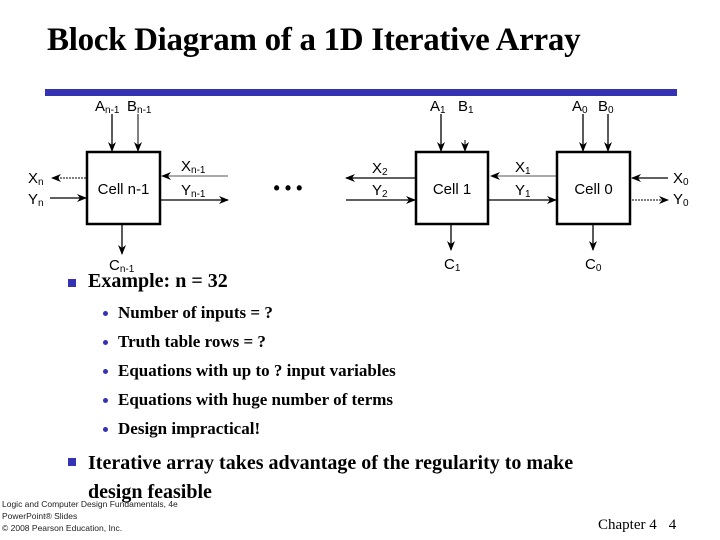 This screenshot has width=720, height=540. I want to click on cell-n-minus-1: Cell n-1 An-1 Bn-1 Cn-1, so click(123, 186).